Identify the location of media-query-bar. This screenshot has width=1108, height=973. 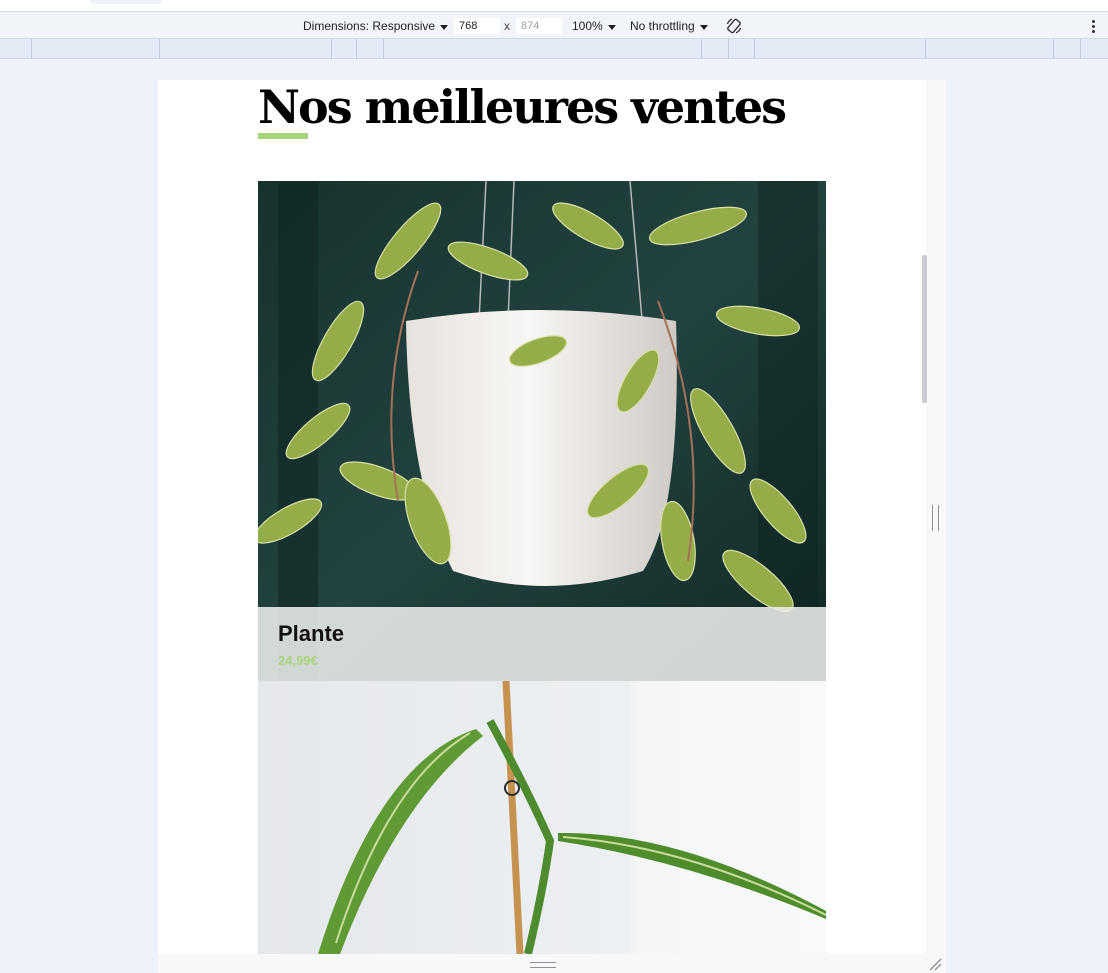
(554, 49).